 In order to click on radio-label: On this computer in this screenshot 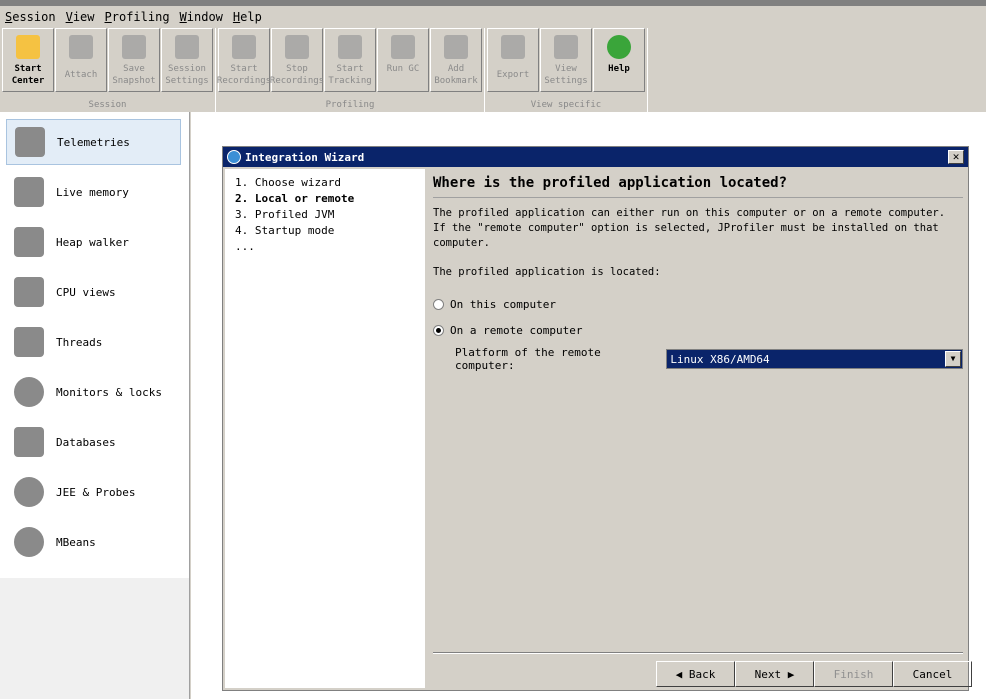, I will do `click(503, 304)`.